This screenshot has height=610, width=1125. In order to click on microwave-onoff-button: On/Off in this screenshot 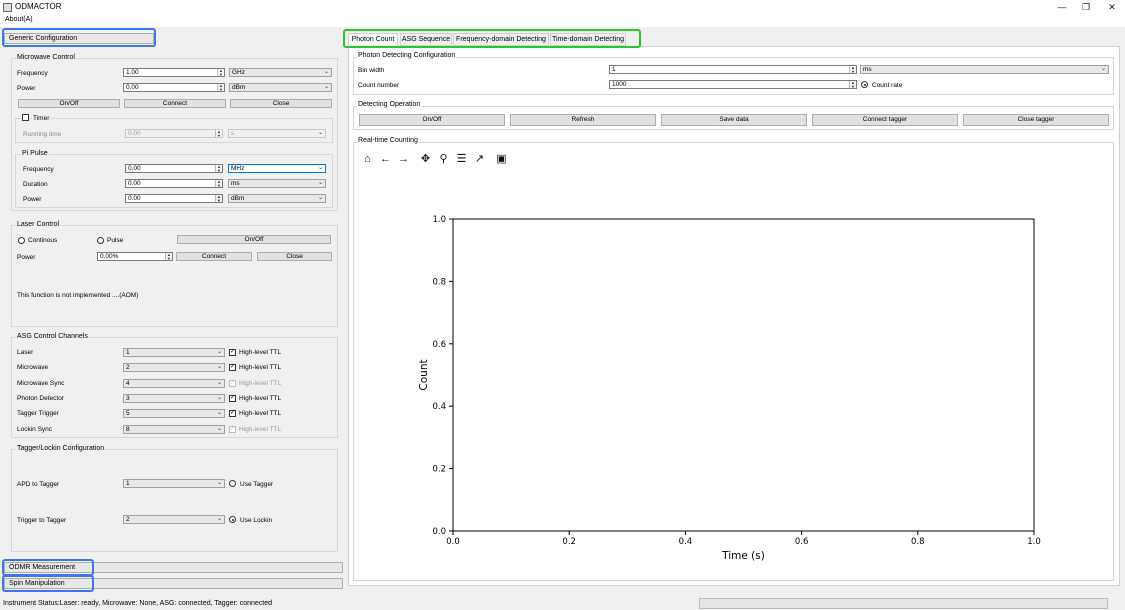, I will do `click(69, 103)`.